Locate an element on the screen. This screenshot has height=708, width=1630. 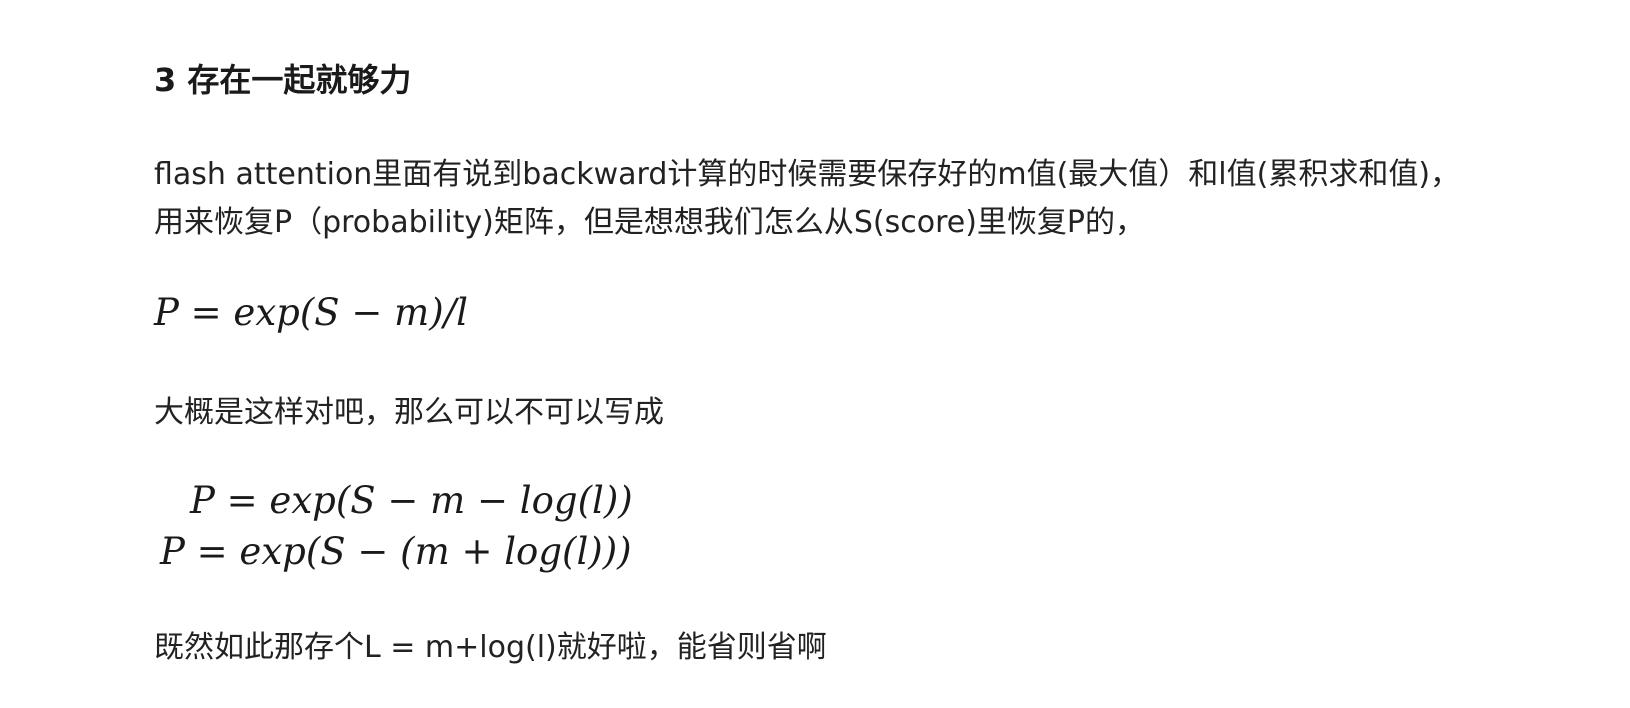
formula-probability: P = exp(S − m)/l is located at coordinates (311, 312).